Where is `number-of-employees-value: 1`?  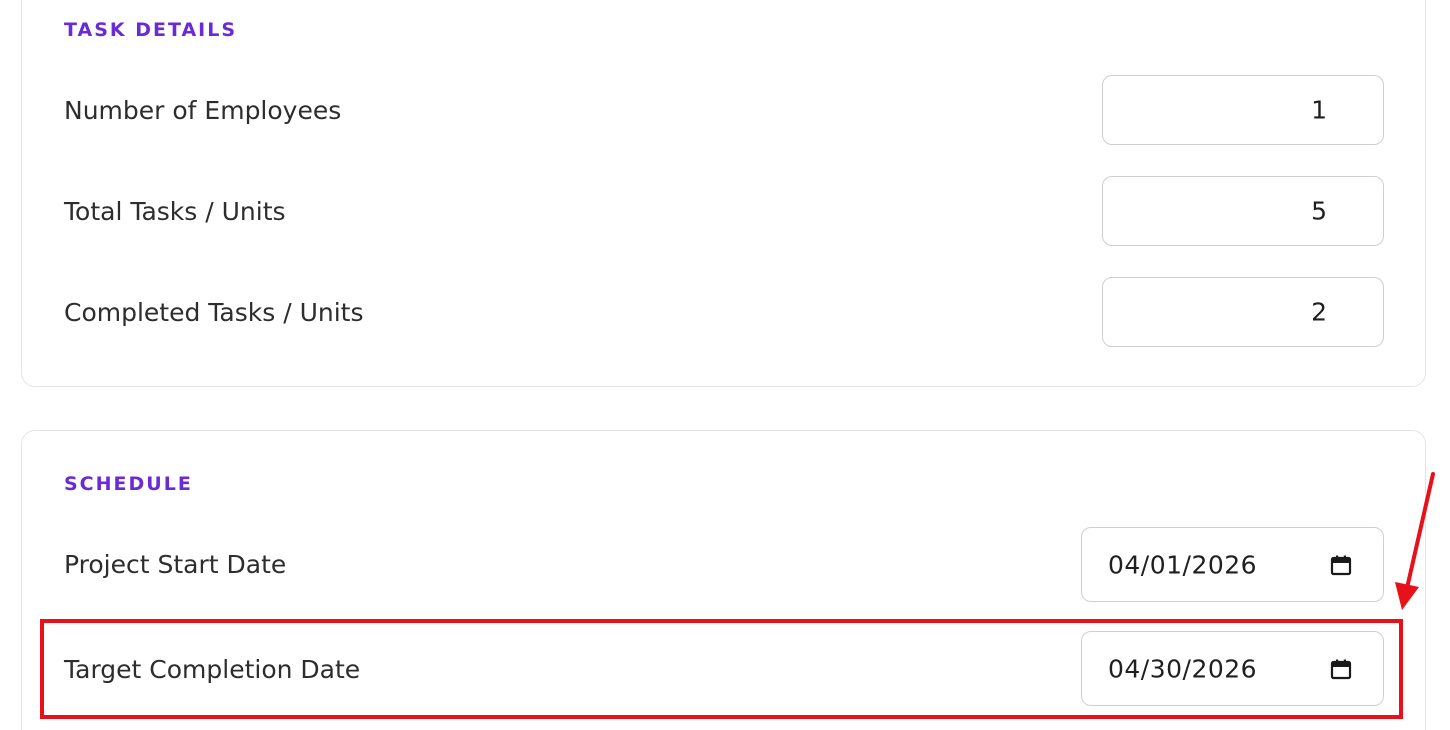
number-of-employees-value: 1 is located at coordinates (1319, 110).